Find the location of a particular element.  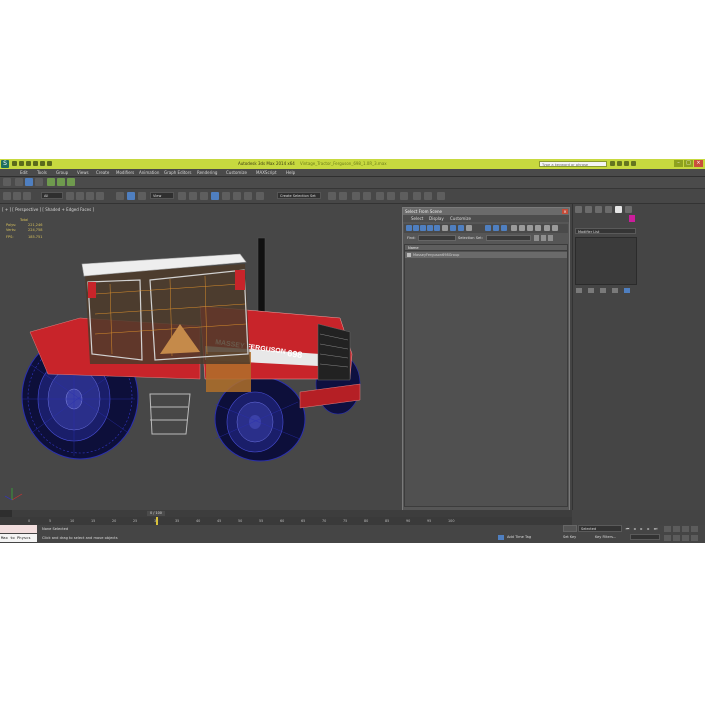

configure-modifier-sets-icon is located at coordinates (627, 290).